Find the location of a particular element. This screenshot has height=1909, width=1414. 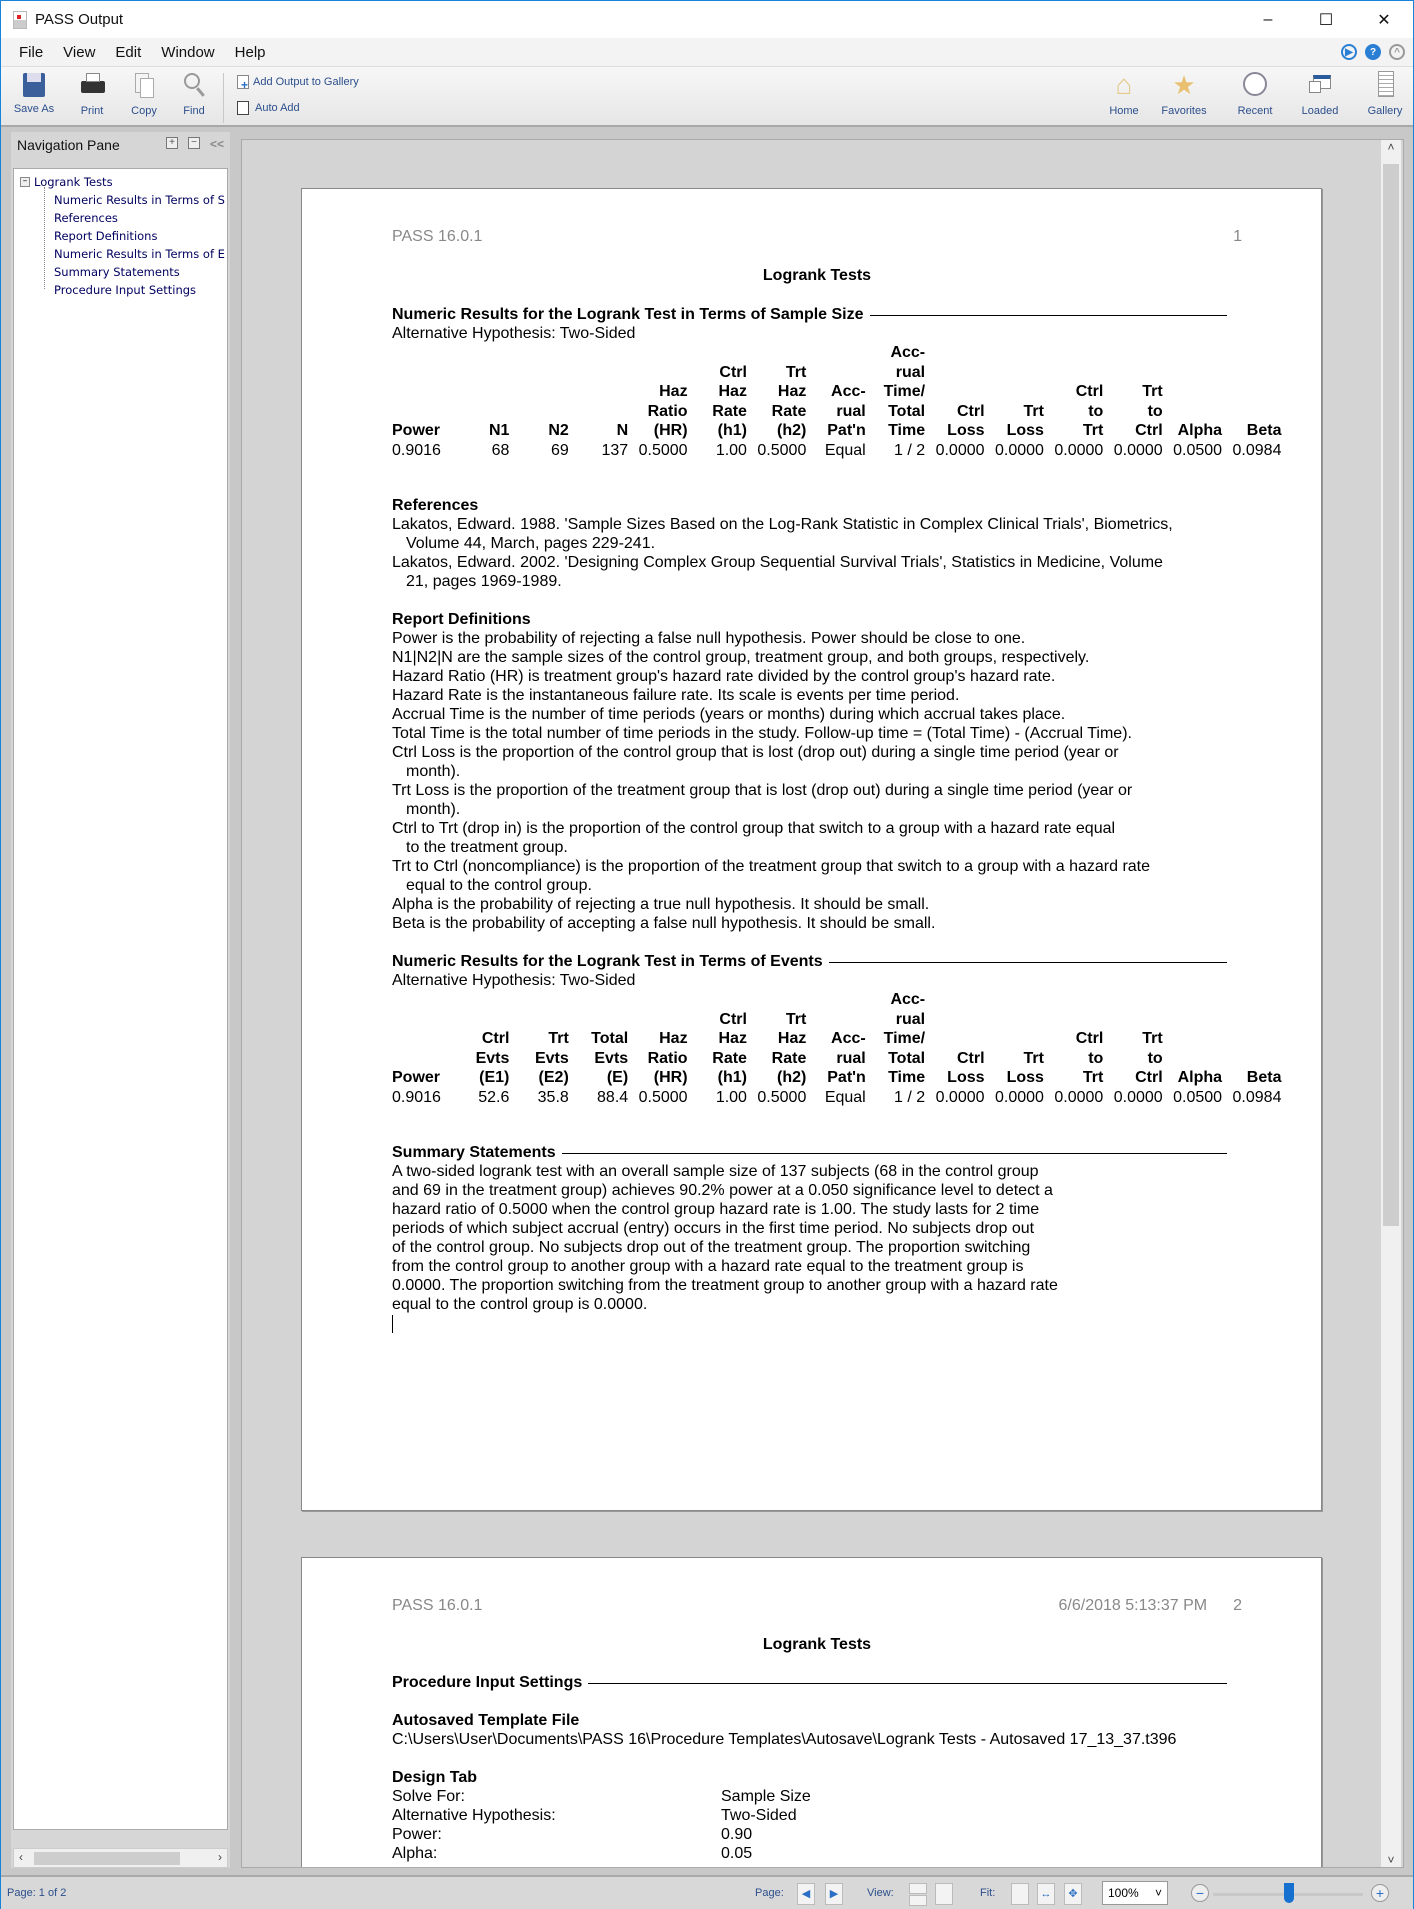

home-button: ⌂ Home is located at coordinates (1124, 93).